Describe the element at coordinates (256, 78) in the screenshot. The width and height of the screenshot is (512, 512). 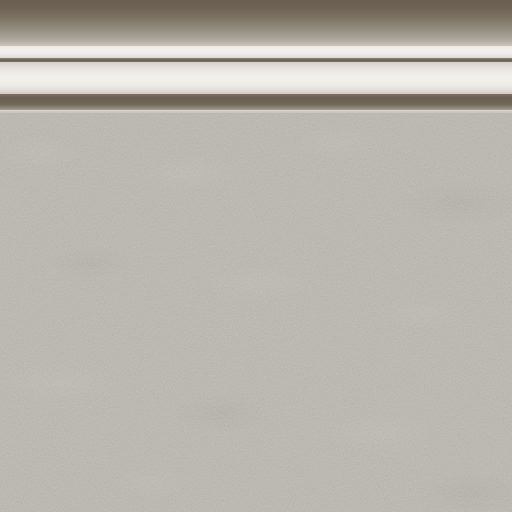
I see `molding-light-strip-lower` at that location.